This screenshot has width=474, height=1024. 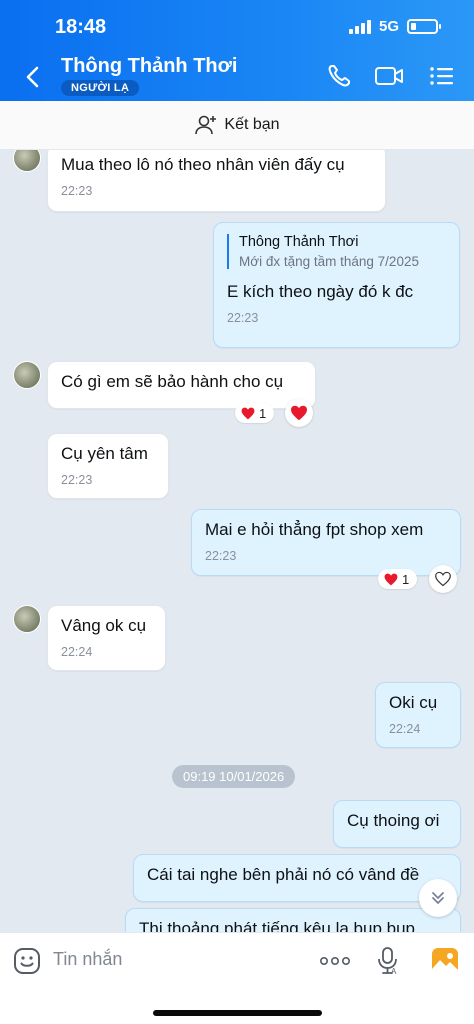 I want to click on quote-author: Thông Thảnh Thơi, so click(x=299, y=242).